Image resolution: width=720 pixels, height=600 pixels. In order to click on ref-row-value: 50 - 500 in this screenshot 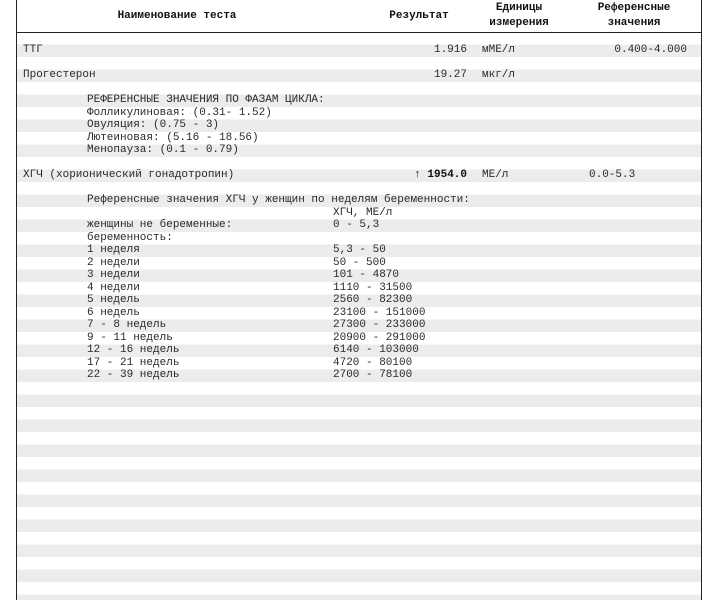, I will do `click(359, 262)`.